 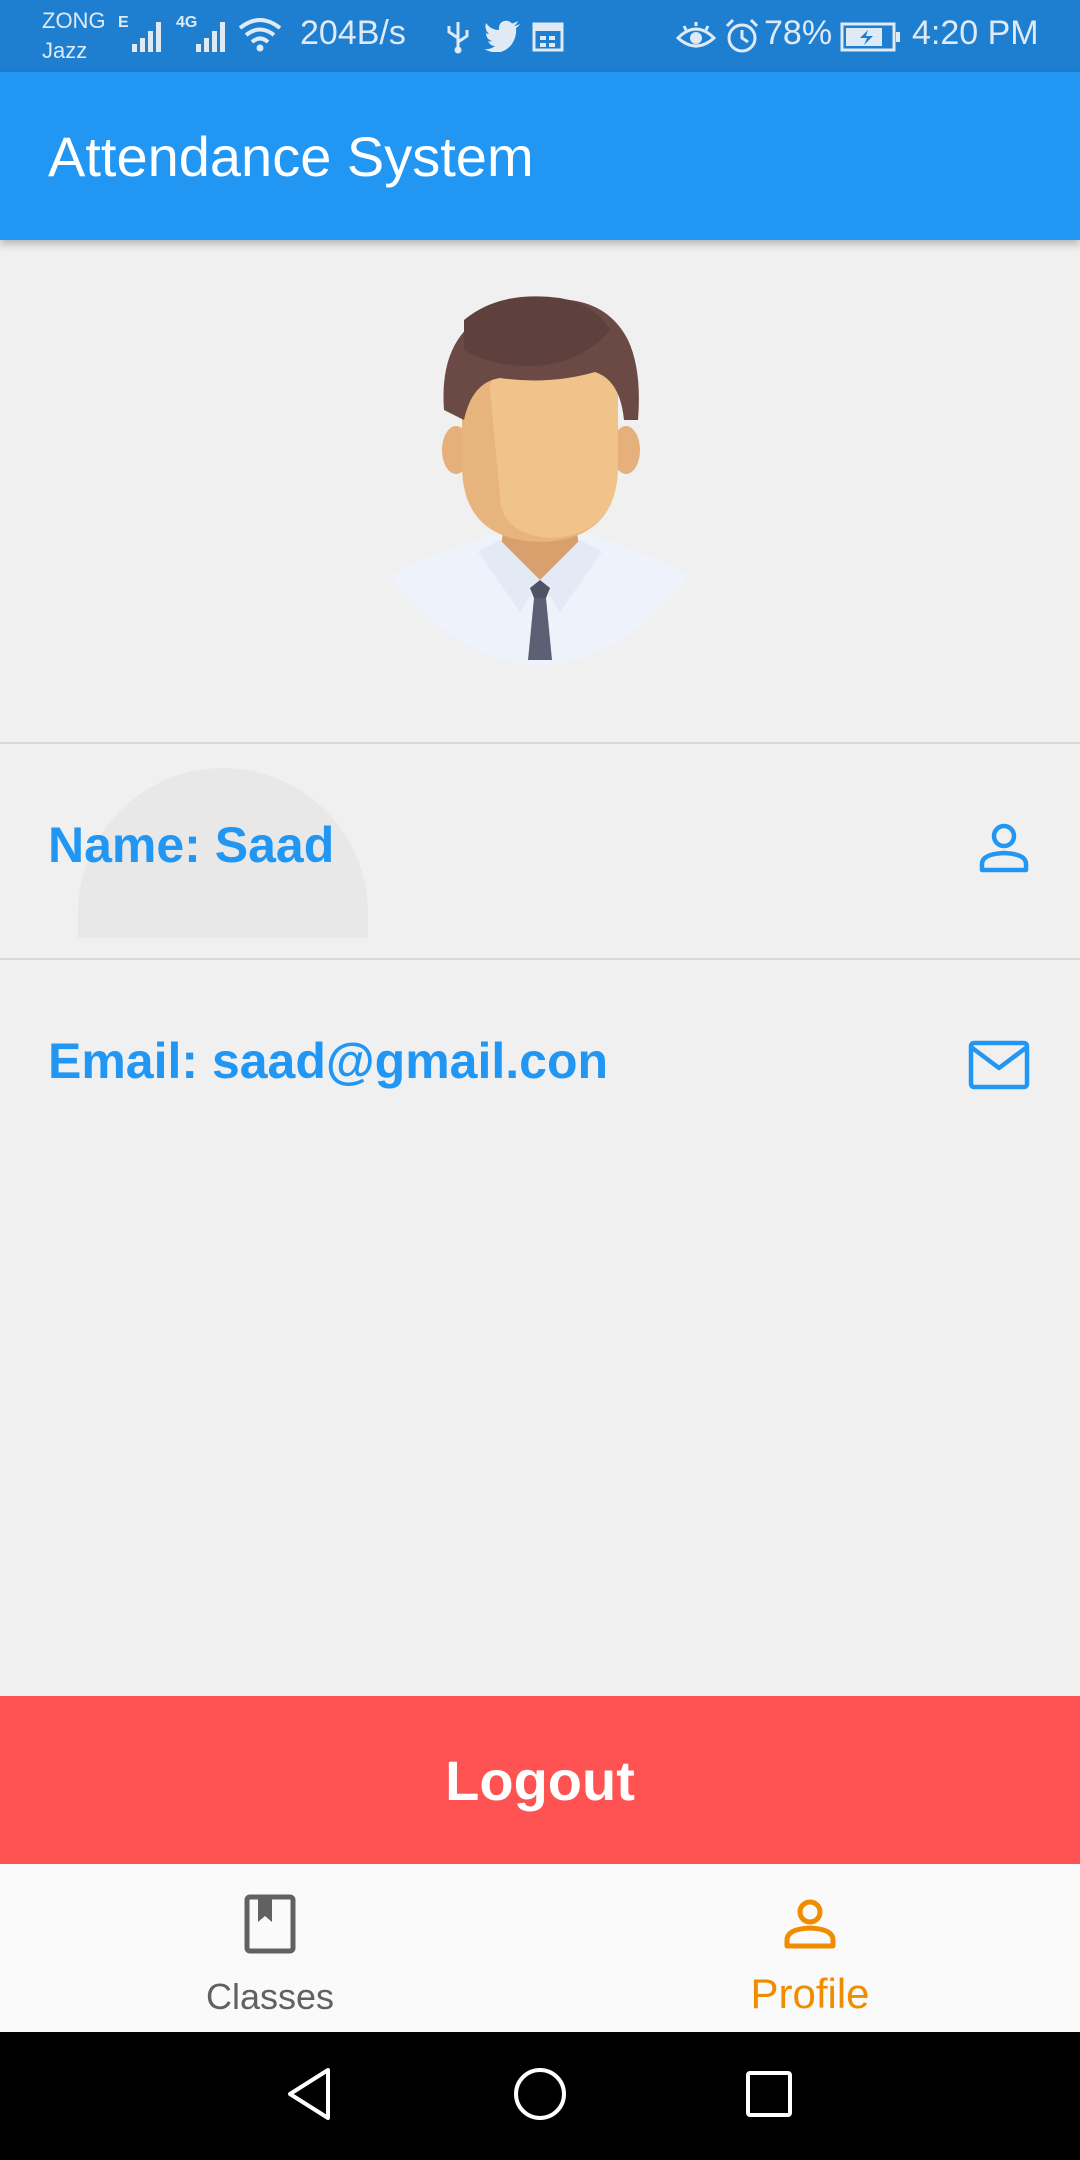 What do you see at coordinates (74, 20) in the screenshot?
I see `carrier-name-1: ZONG` at bounding box center [74, 20].